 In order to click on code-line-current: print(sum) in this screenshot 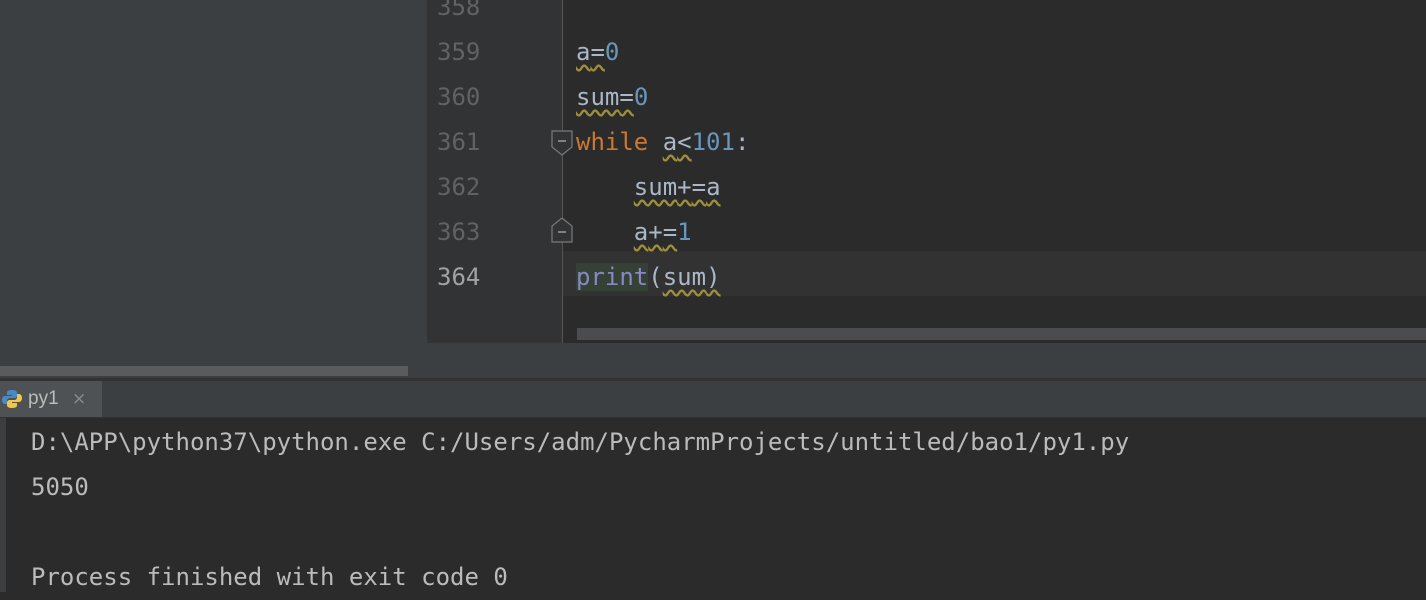, I will do `click(1001, 277)`.